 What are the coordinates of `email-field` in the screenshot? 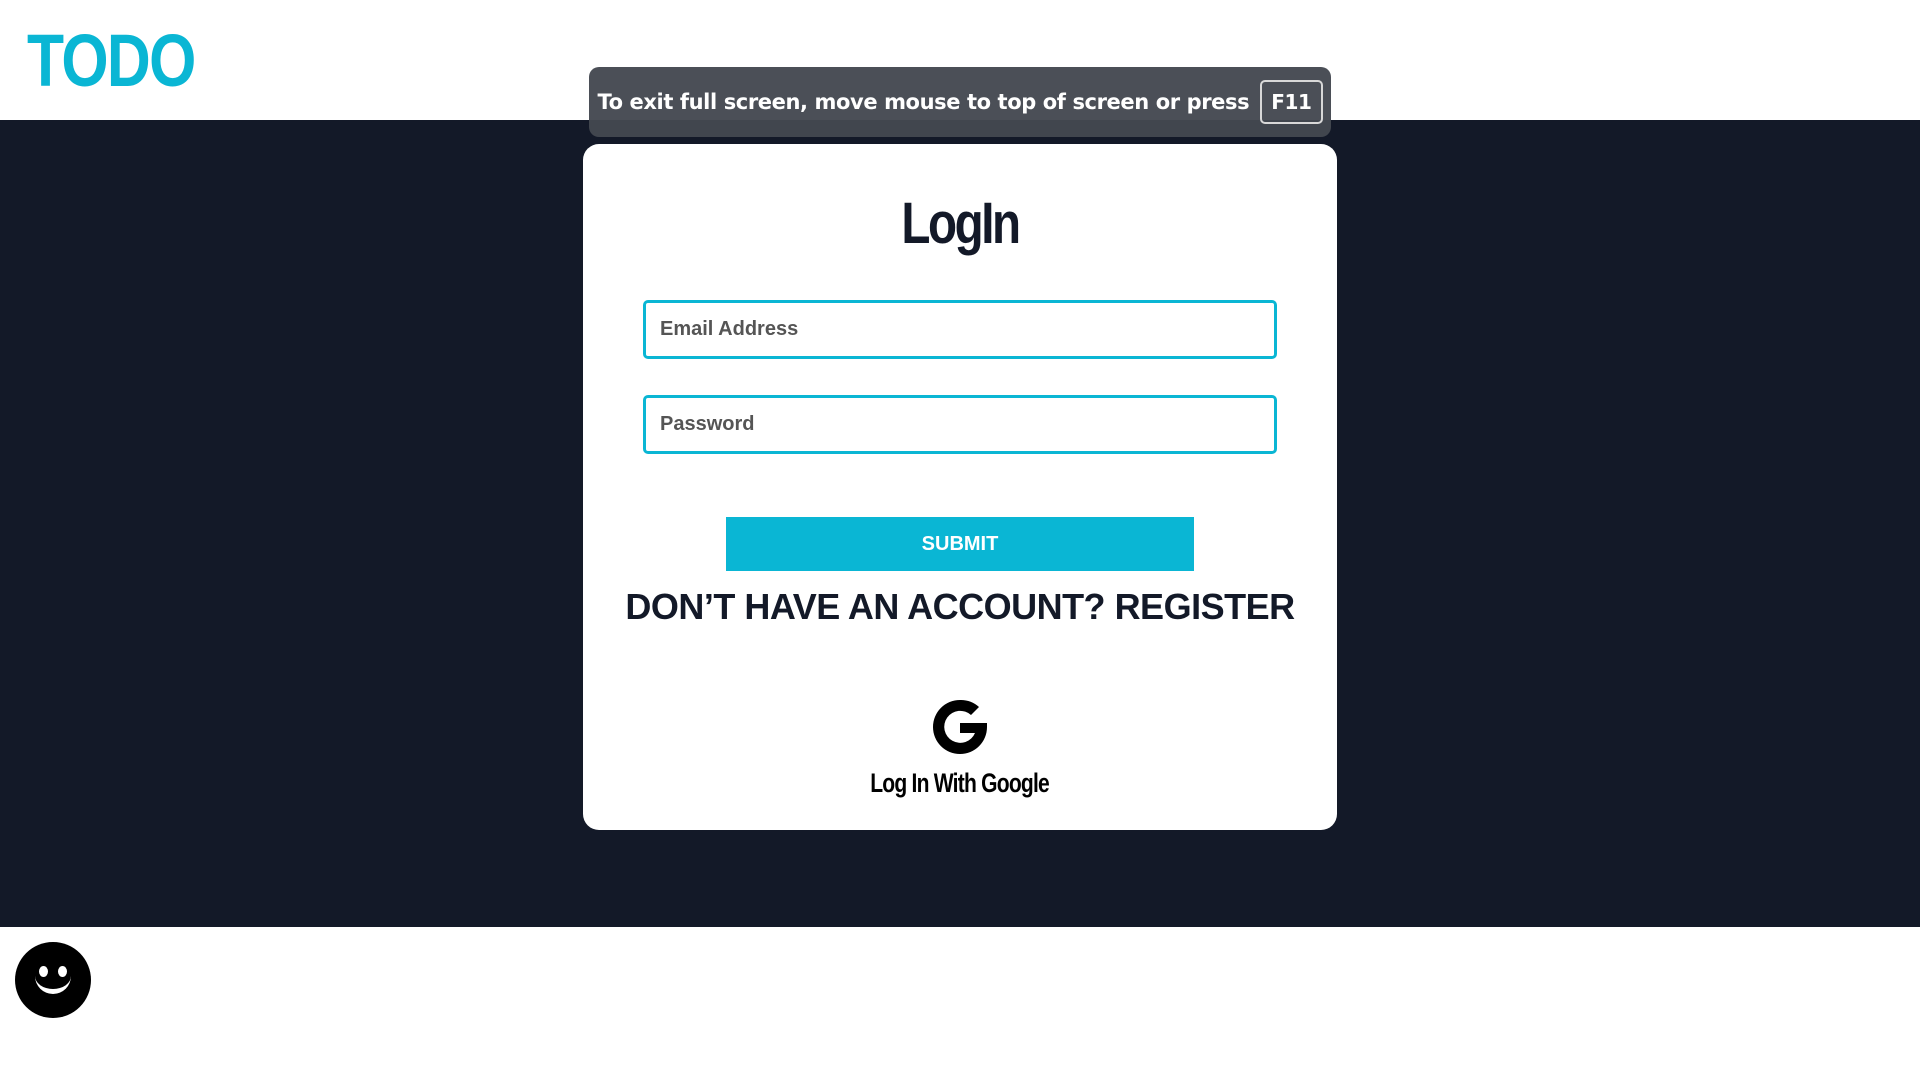 It's located at (960, 329).